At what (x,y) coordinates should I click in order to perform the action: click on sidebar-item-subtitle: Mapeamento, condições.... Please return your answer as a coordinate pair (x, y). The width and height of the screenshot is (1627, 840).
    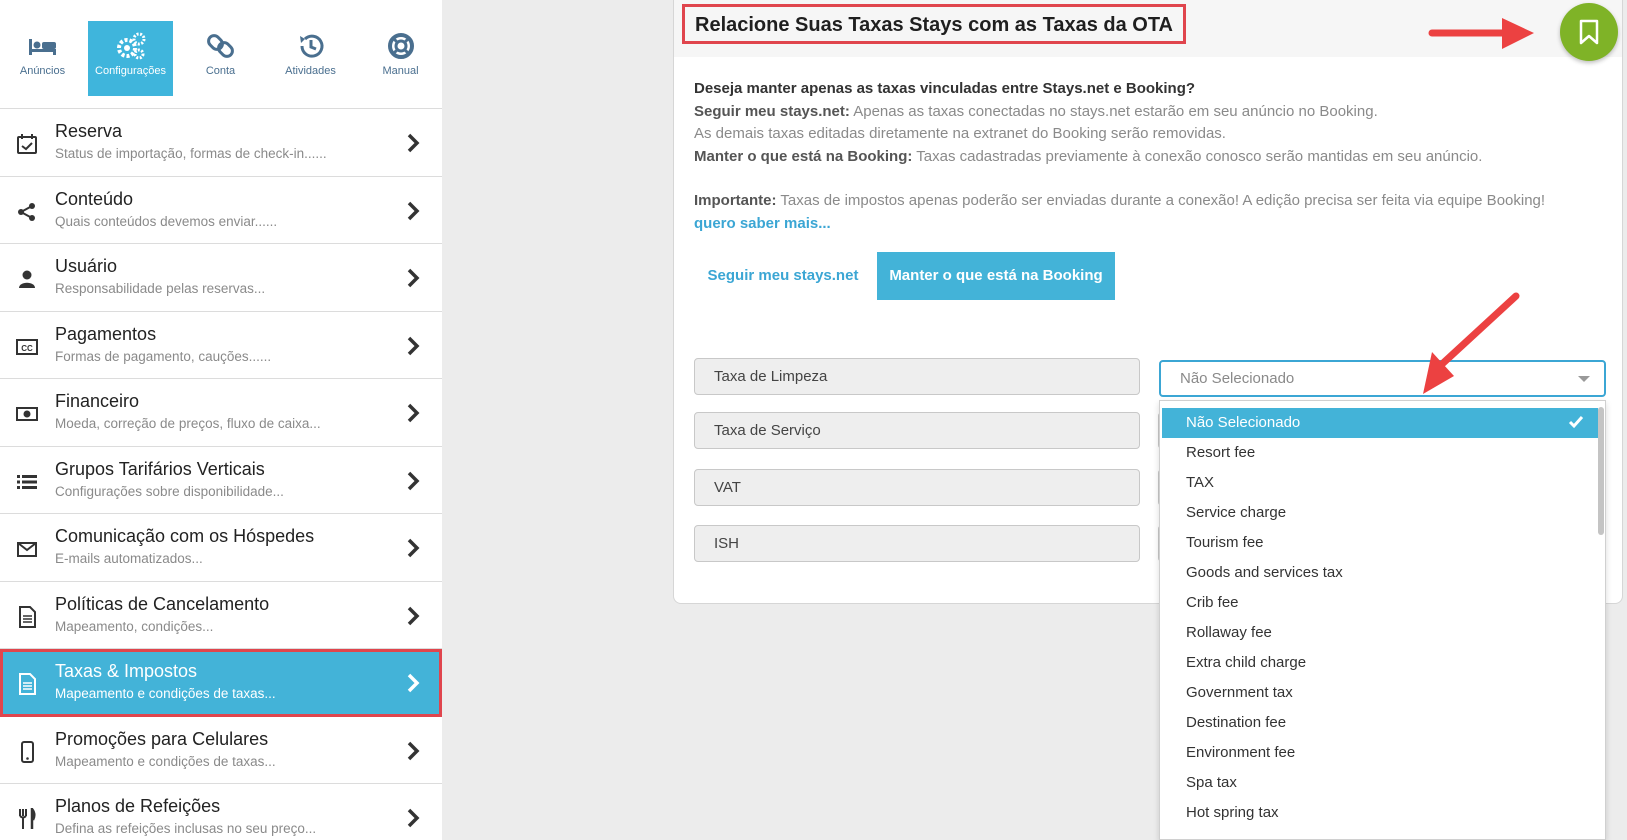
    Looking at the image, I should click on (134, 626).